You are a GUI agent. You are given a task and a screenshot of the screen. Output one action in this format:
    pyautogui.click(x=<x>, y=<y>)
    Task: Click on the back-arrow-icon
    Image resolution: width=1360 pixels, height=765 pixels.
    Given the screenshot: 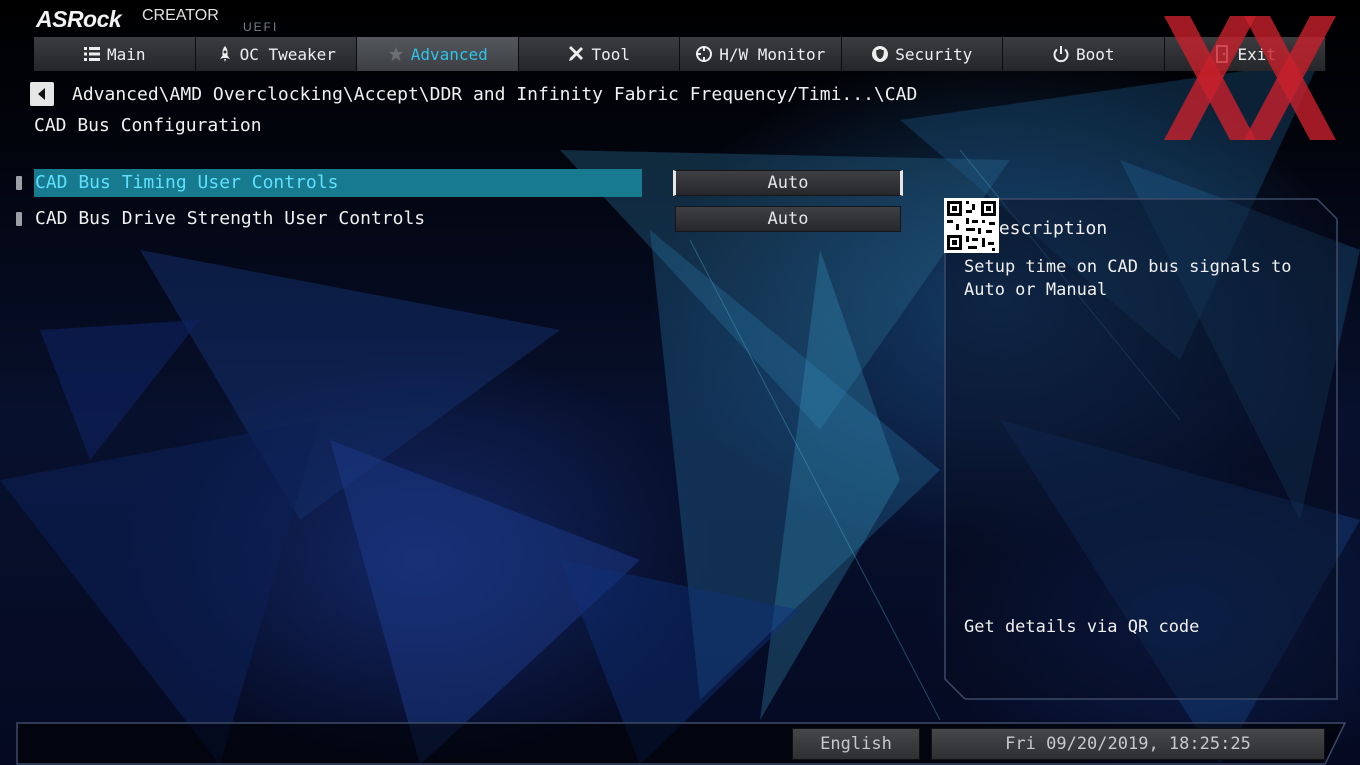 What is the action you would take?
    pyautogui.click(x=41, y=94)
    